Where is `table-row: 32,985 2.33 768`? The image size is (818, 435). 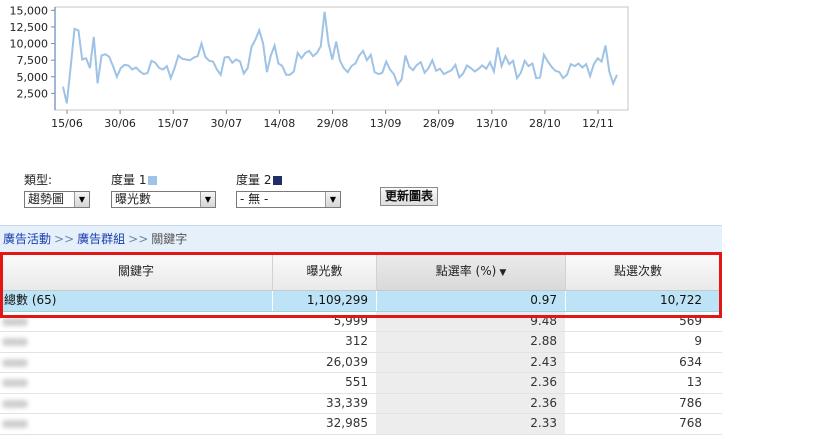 table-row: 32,985 2.33 768 is located at coordinates (361, 424).